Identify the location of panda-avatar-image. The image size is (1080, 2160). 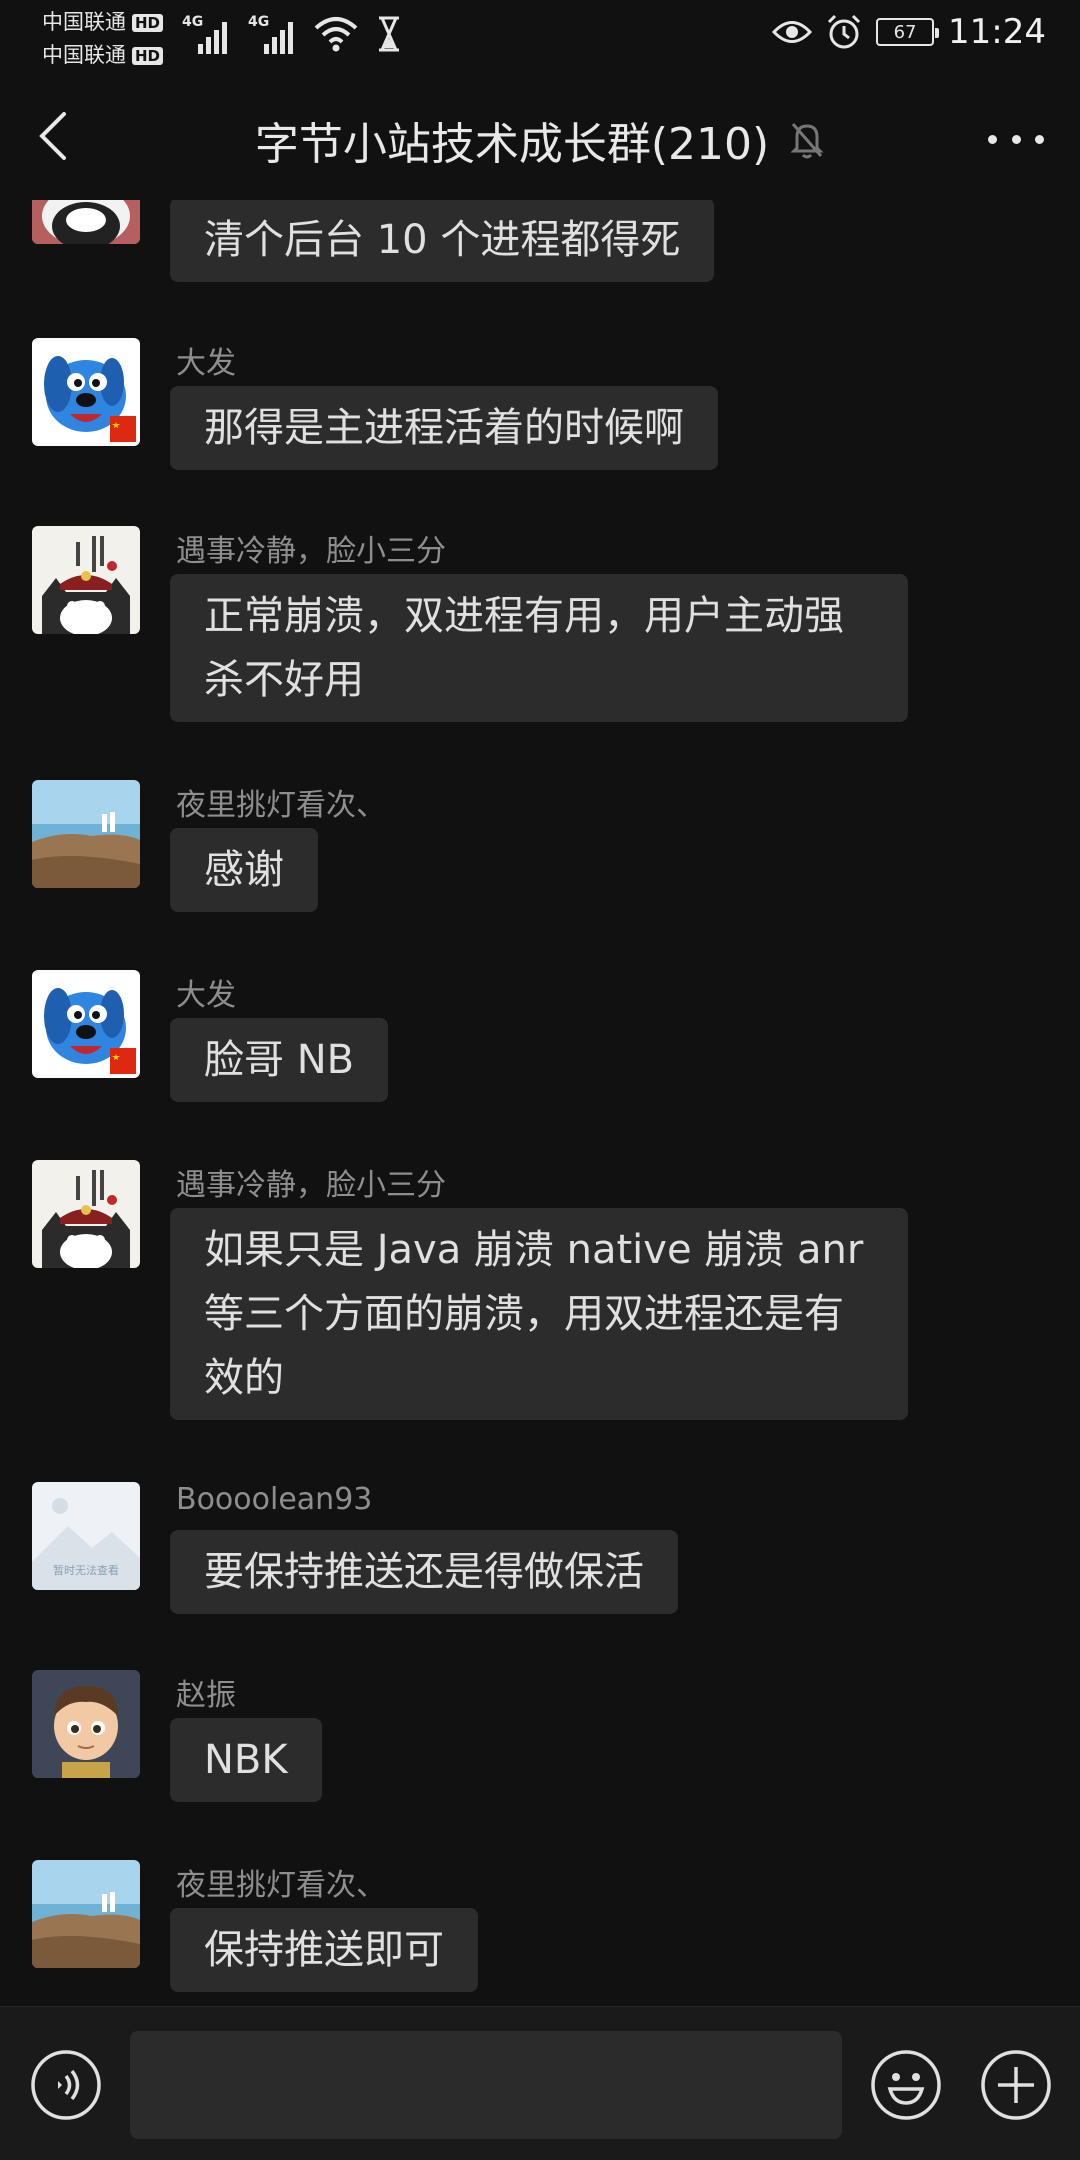
(86, 222).